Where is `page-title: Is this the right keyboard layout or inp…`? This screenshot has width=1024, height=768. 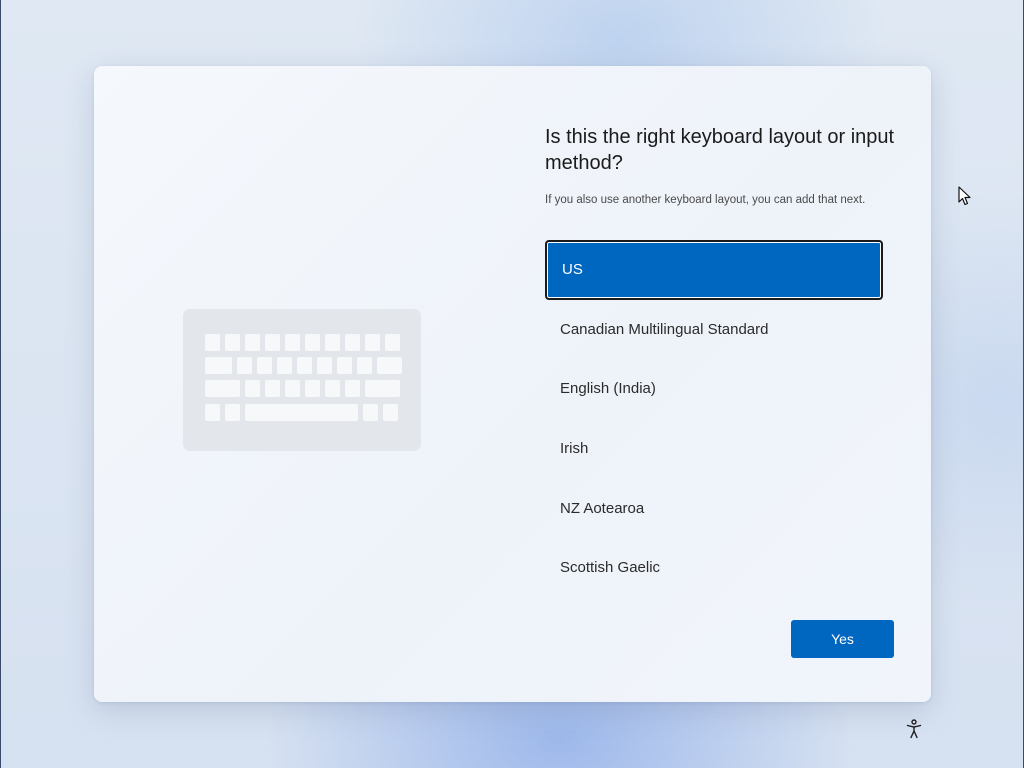 page-title: Is this the right keyboard layout or inp… is located at coordinates (720, 150).